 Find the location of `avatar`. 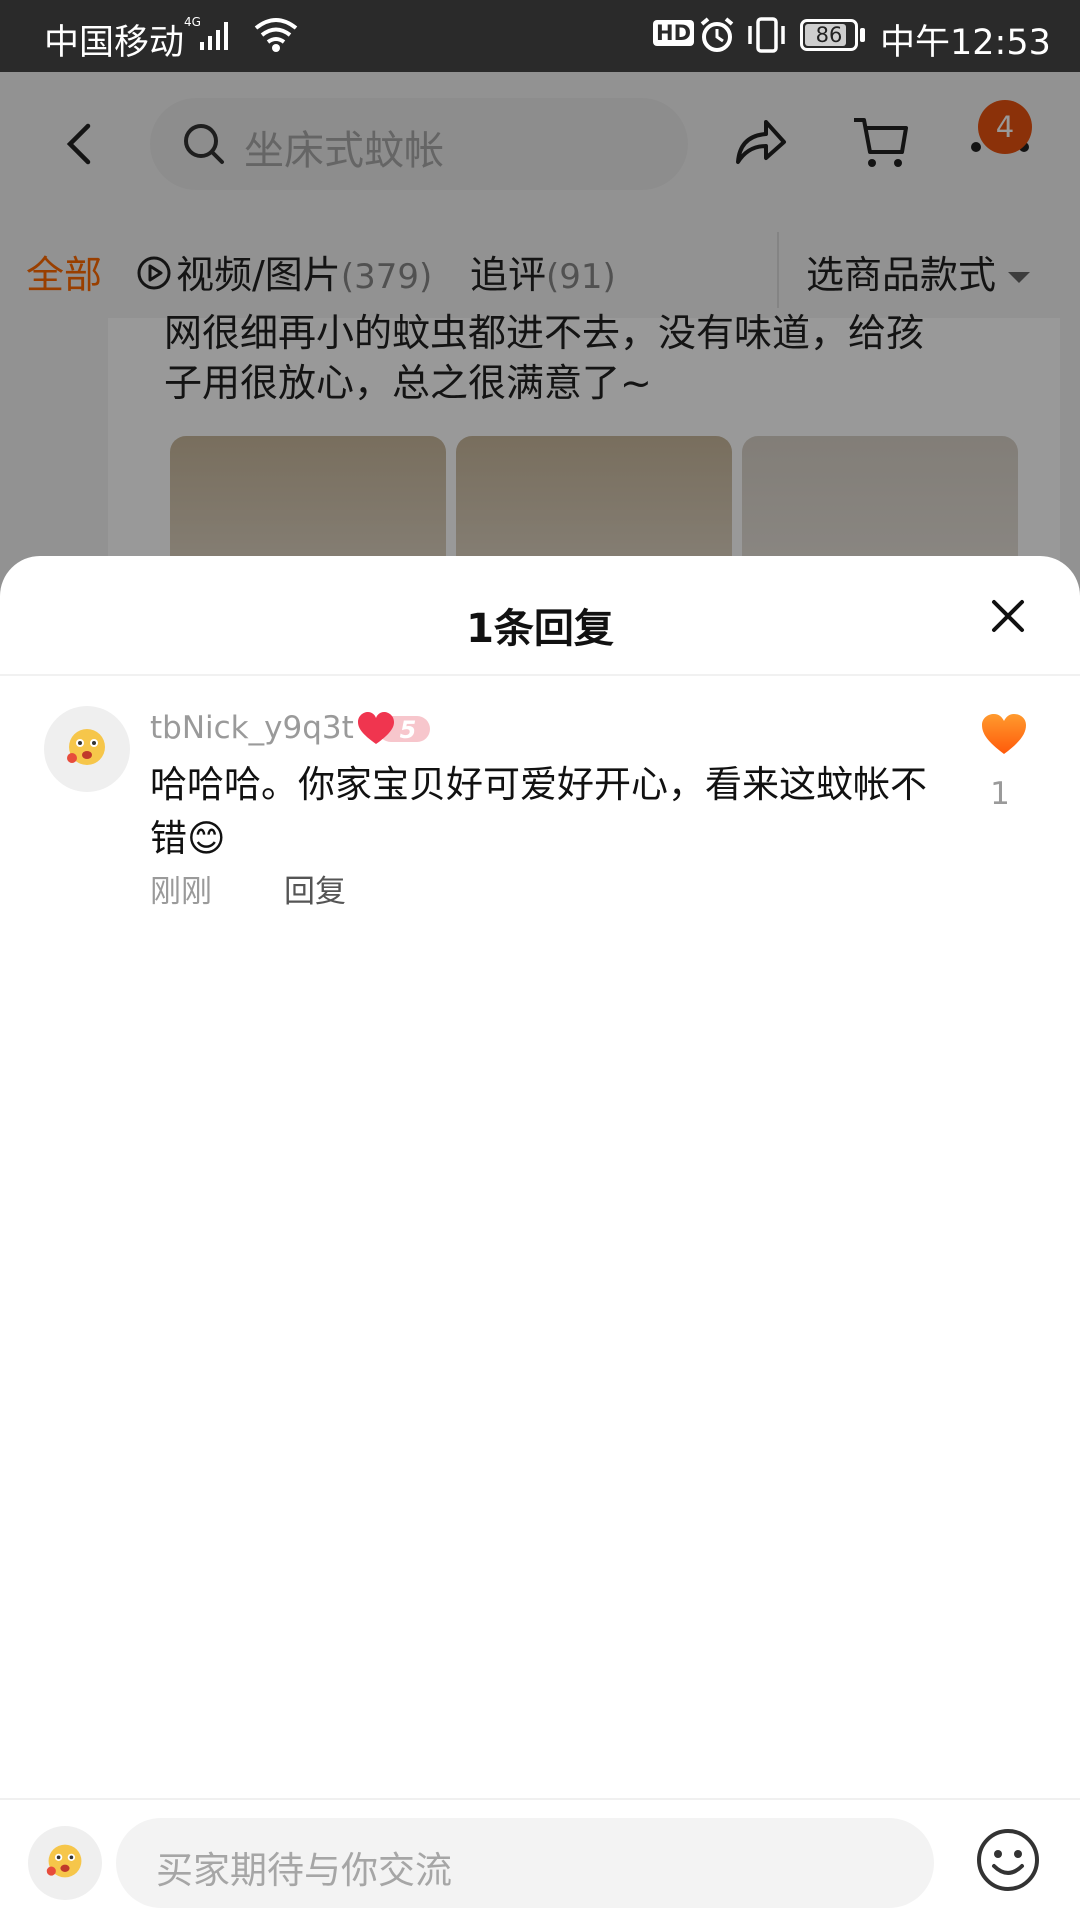

avatar is located at coordinates (87, 749).